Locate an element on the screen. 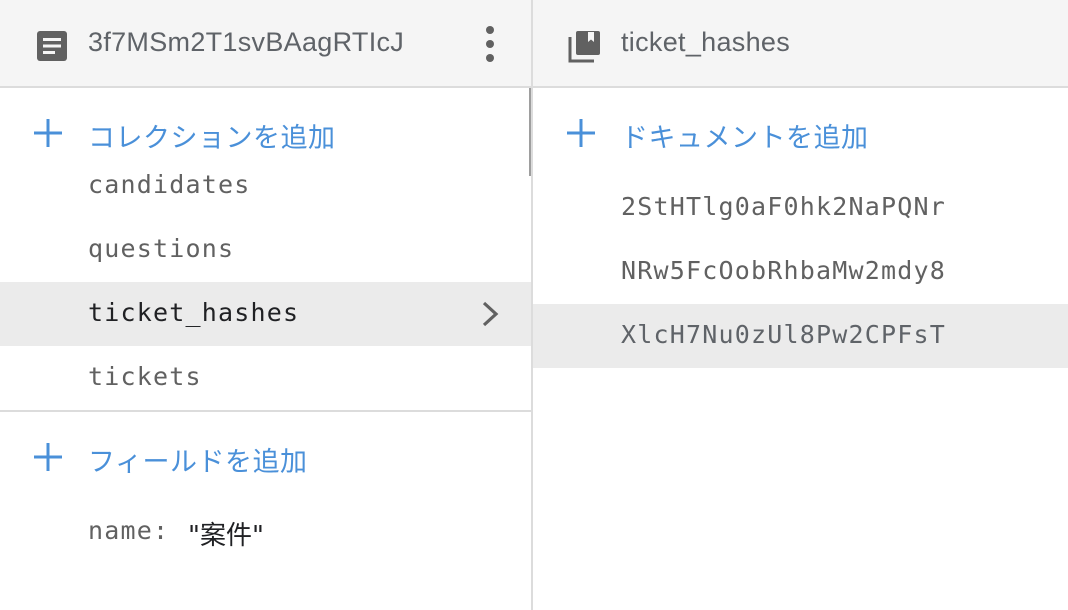 The width and height of the screenshot is (1068, 610). document-panel-header: 3f7MSm2T1svBAagRTIcJ is located at coordinates (265, 44).